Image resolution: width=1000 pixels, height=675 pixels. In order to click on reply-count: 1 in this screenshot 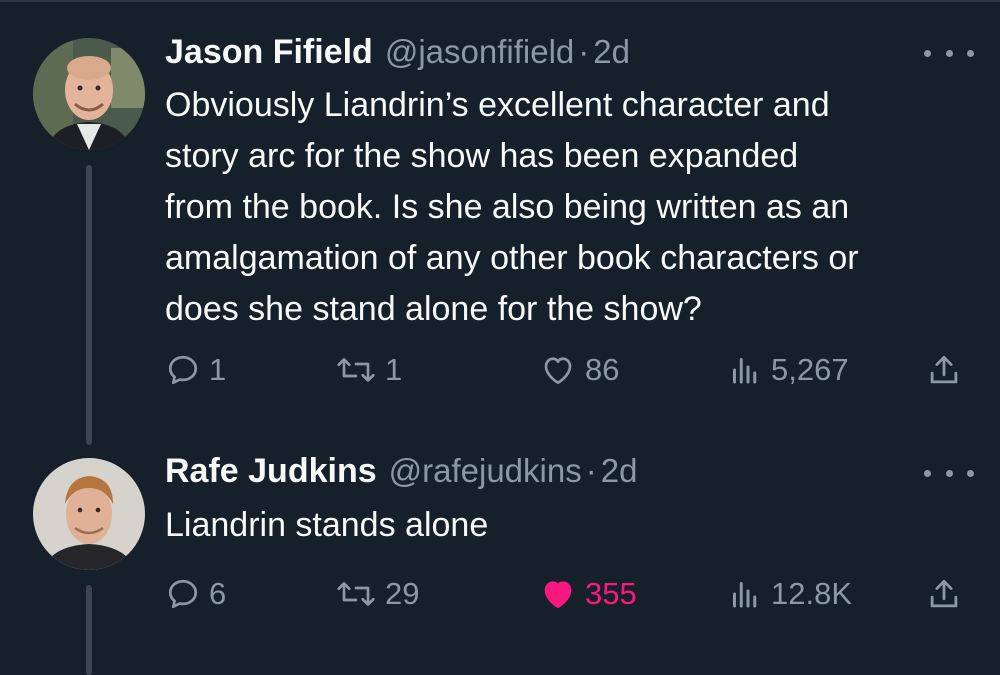, I will do `click(218, 369)`.